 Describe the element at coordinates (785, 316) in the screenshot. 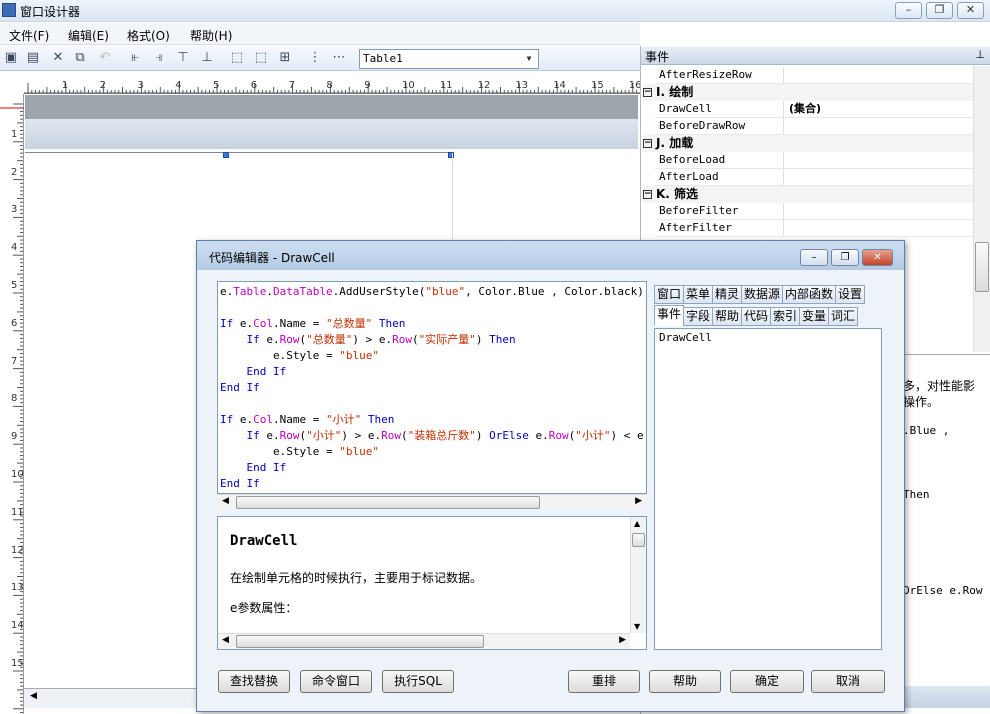

I see `tab-row2-5: 索引` at that location.